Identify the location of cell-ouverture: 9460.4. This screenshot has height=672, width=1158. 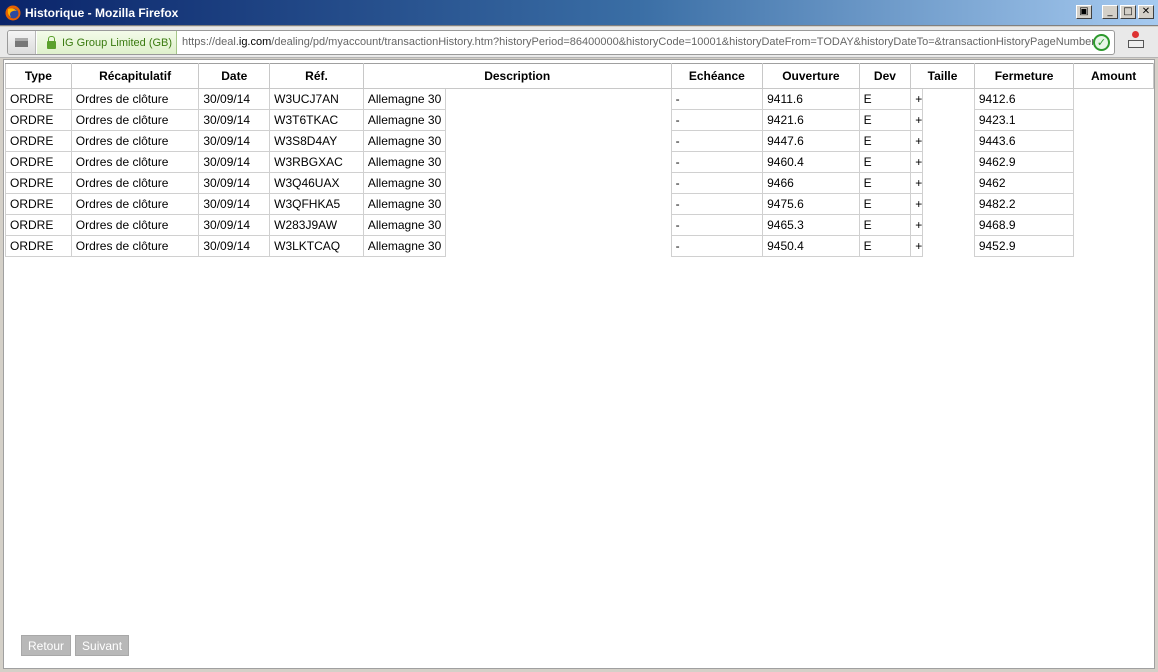
(811, 162).